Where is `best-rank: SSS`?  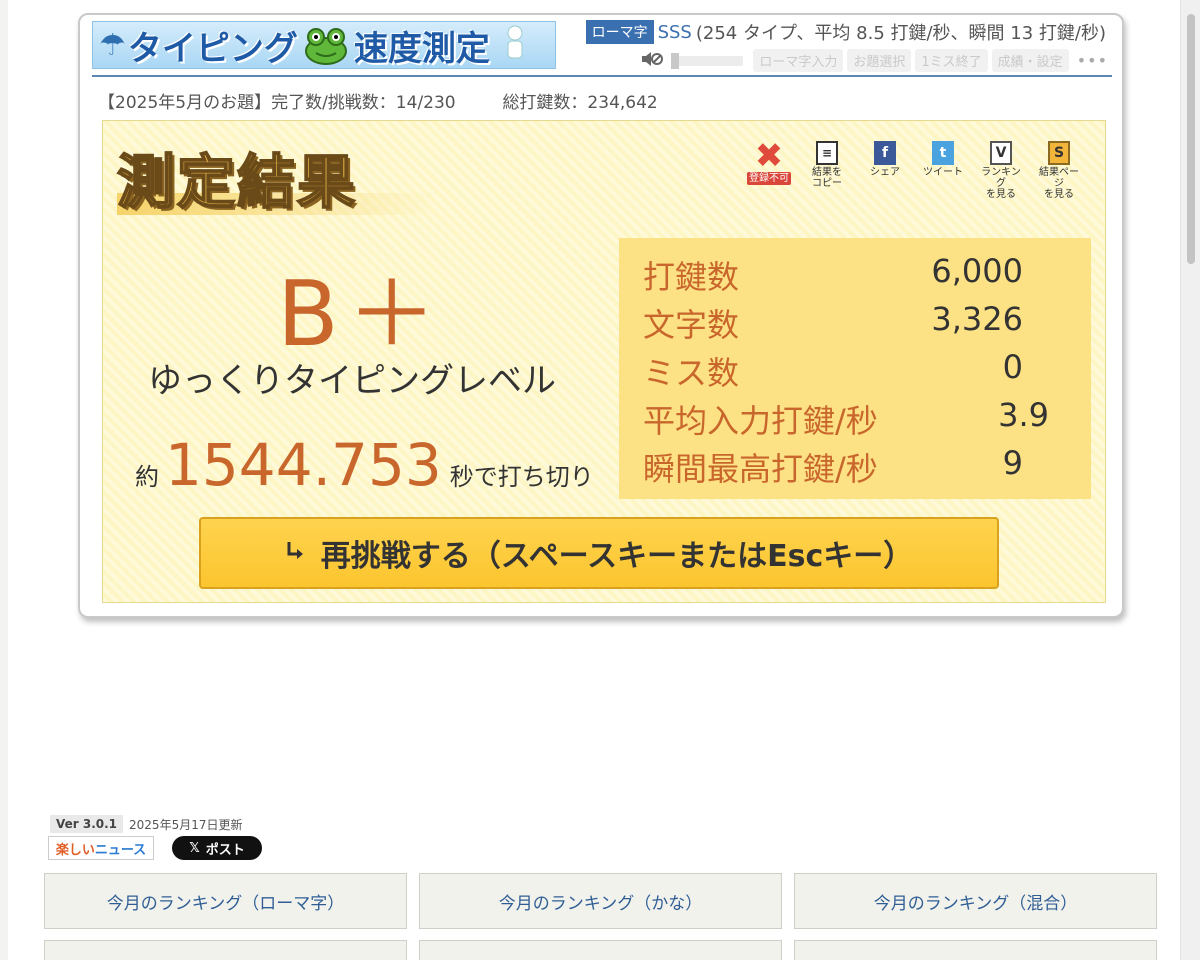 best-rank: SSS is located at coordinates (674, 32).